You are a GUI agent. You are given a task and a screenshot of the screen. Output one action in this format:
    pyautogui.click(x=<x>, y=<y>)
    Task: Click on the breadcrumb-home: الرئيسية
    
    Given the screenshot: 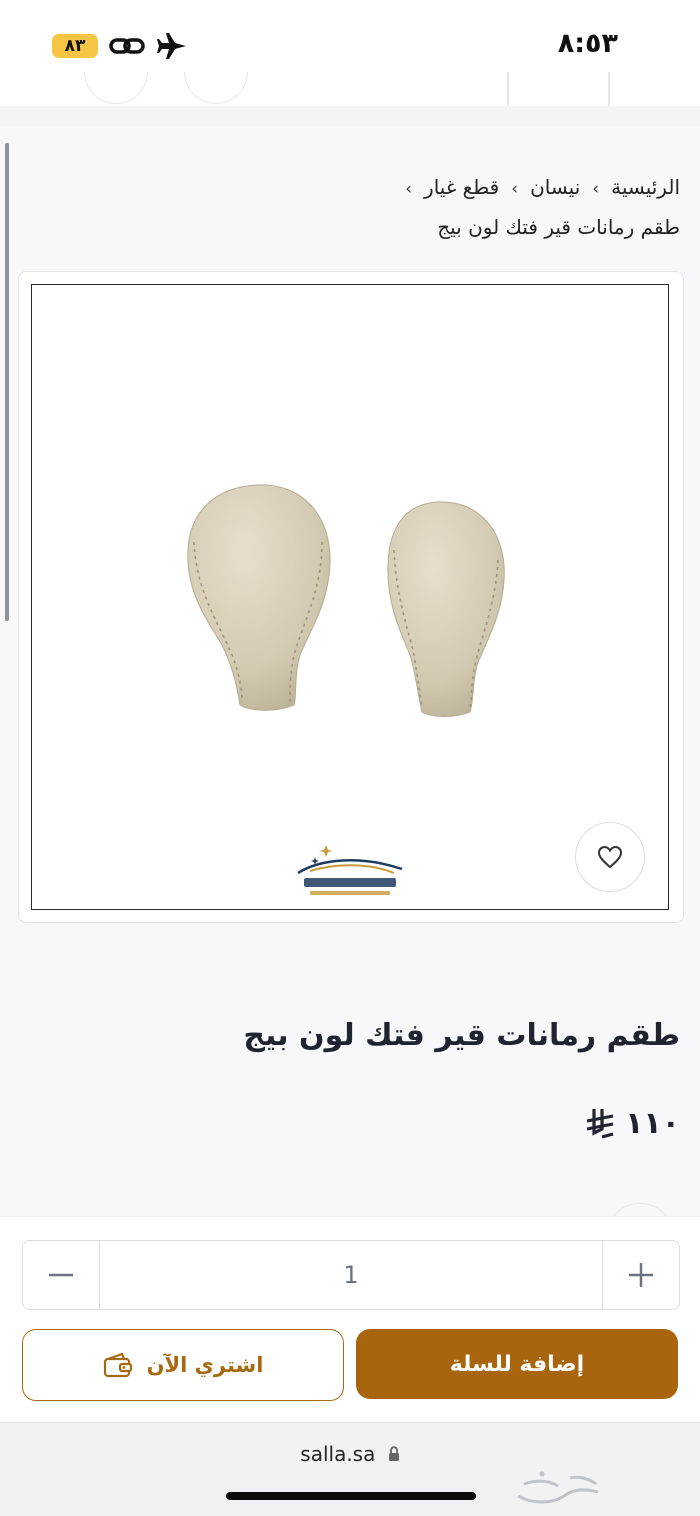 What is the action you would take?
    pyautogui.click(x=645, y=187)
    